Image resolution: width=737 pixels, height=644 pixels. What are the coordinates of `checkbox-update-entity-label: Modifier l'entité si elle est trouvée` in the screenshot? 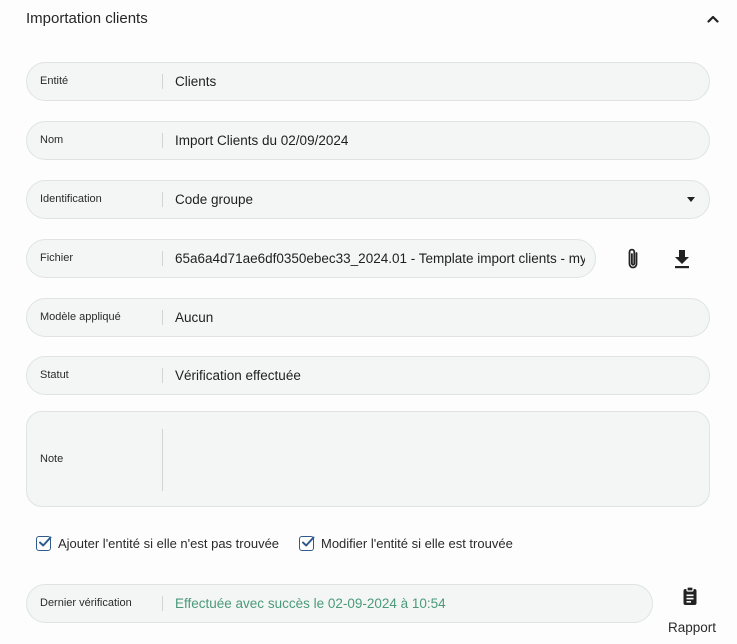 It's located at (417, 543).